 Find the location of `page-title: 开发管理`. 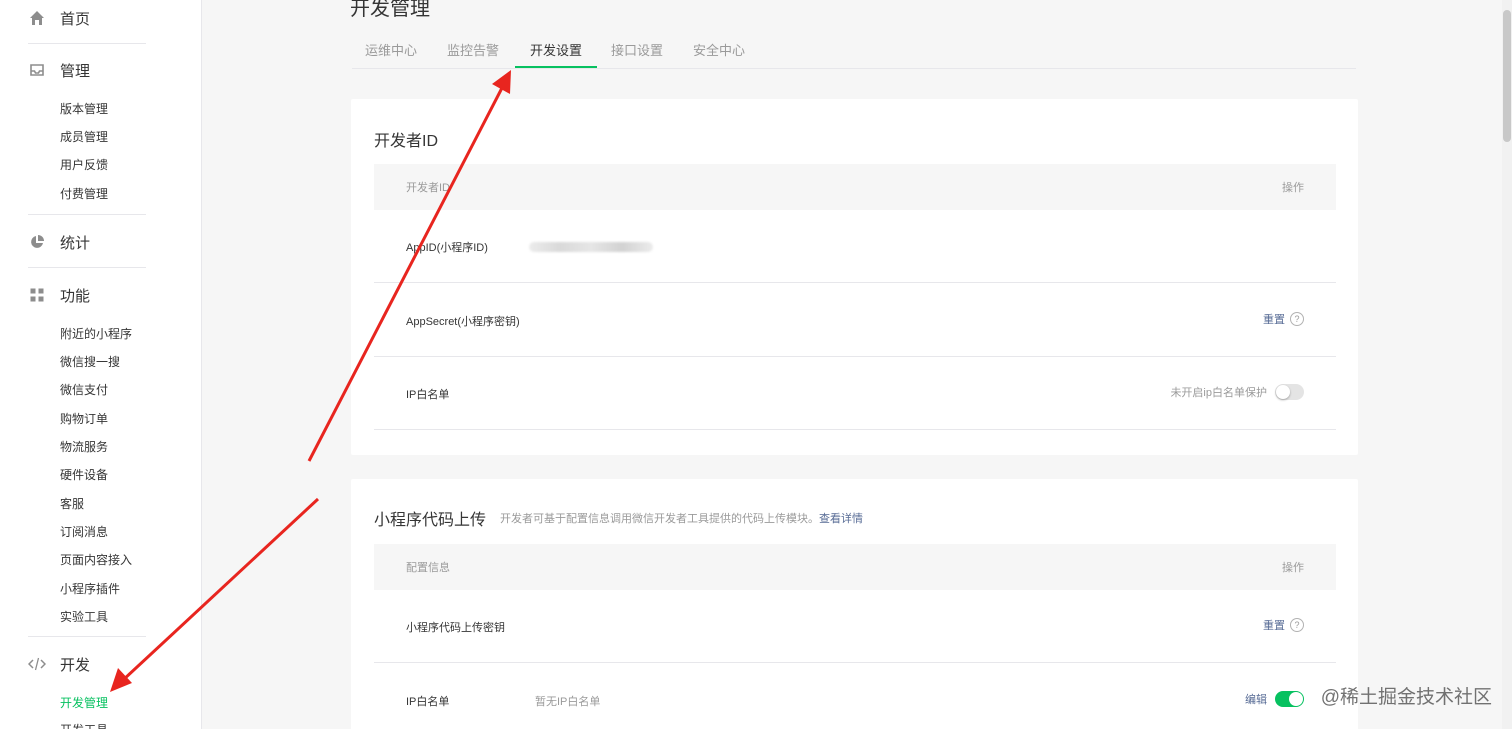

page-title: 开发管理 is located at coordinates (390, 10).